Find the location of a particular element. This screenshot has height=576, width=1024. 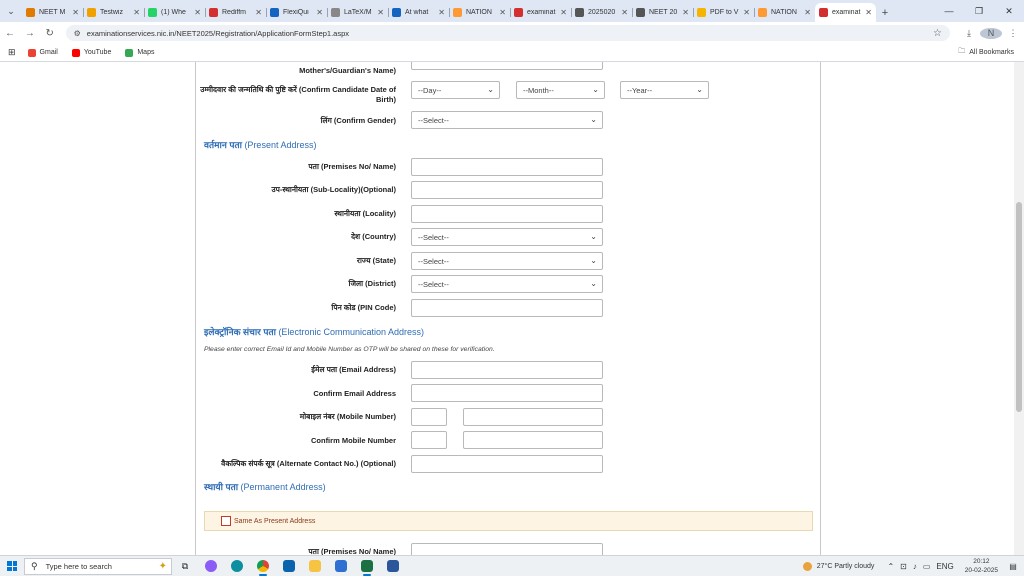

battery-icon: ▭ is located at coordinates (927, 566).